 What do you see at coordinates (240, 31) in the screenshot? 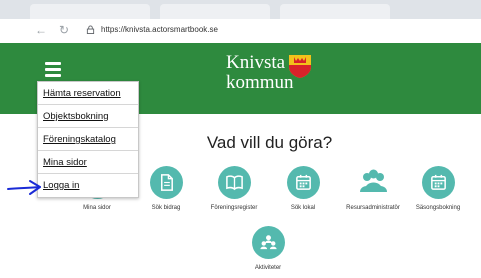
I see `browser-address-bar: ← ↻ https://knivsta.actorsmartbook.se` at bounding box center [240, 31].